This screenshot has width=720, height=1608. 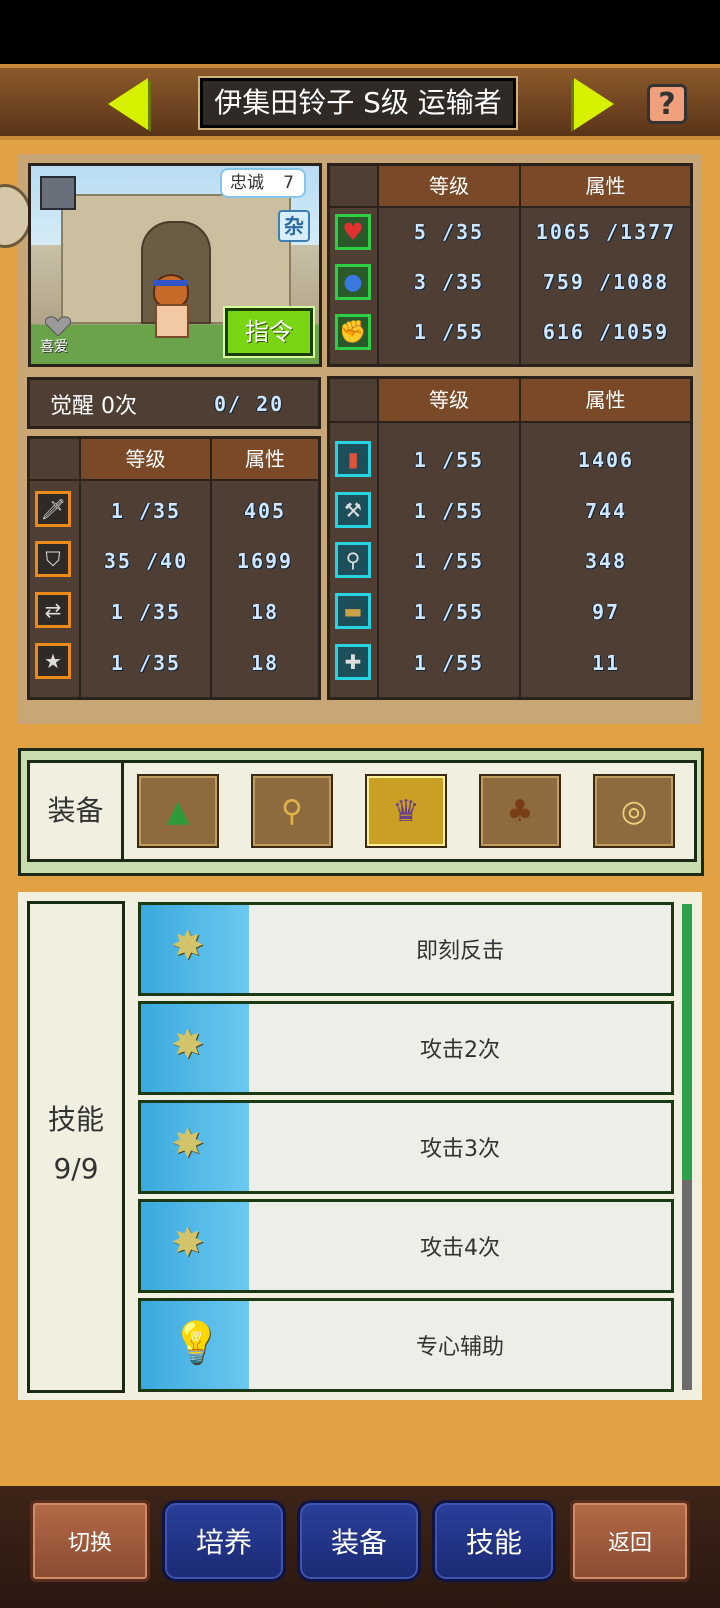 I want to click on attack-level: 1 /35, so click(x=146, y=511).